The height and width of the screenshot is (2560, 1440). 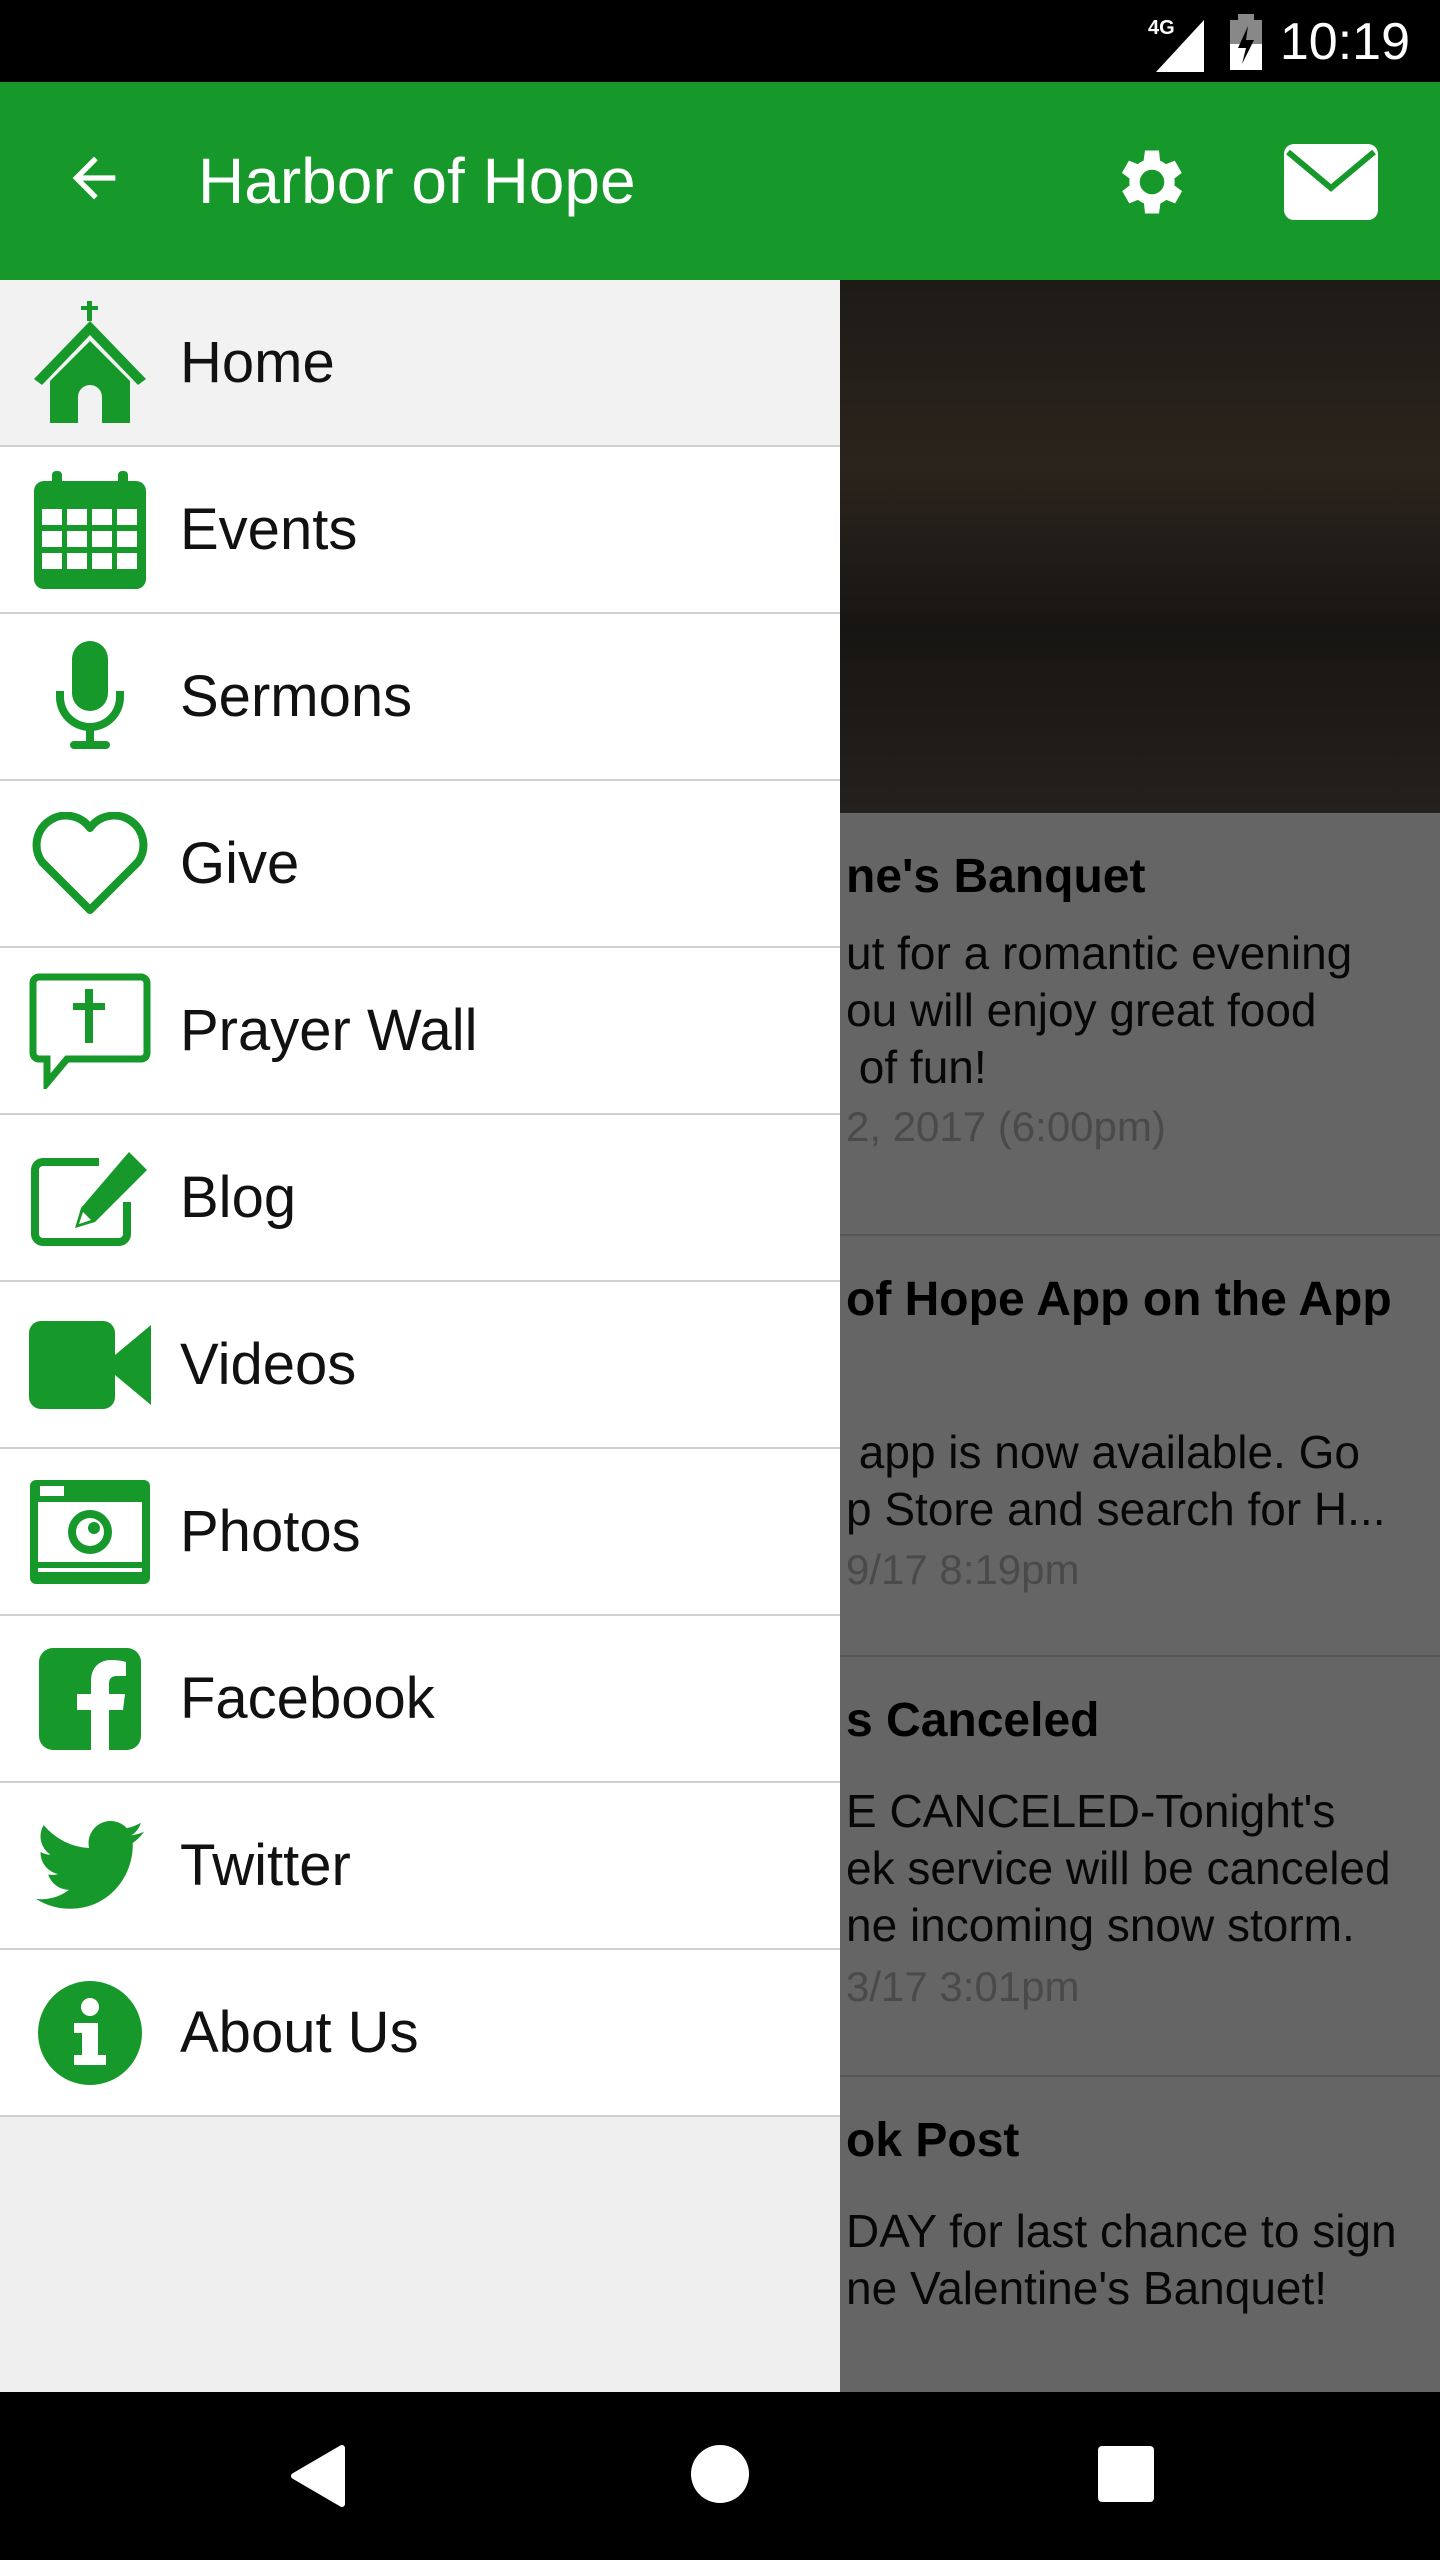 What do you see at coordinates (90, 529) in the screenshot?
I see `calendar-icon` at bounding box center [90, 529].